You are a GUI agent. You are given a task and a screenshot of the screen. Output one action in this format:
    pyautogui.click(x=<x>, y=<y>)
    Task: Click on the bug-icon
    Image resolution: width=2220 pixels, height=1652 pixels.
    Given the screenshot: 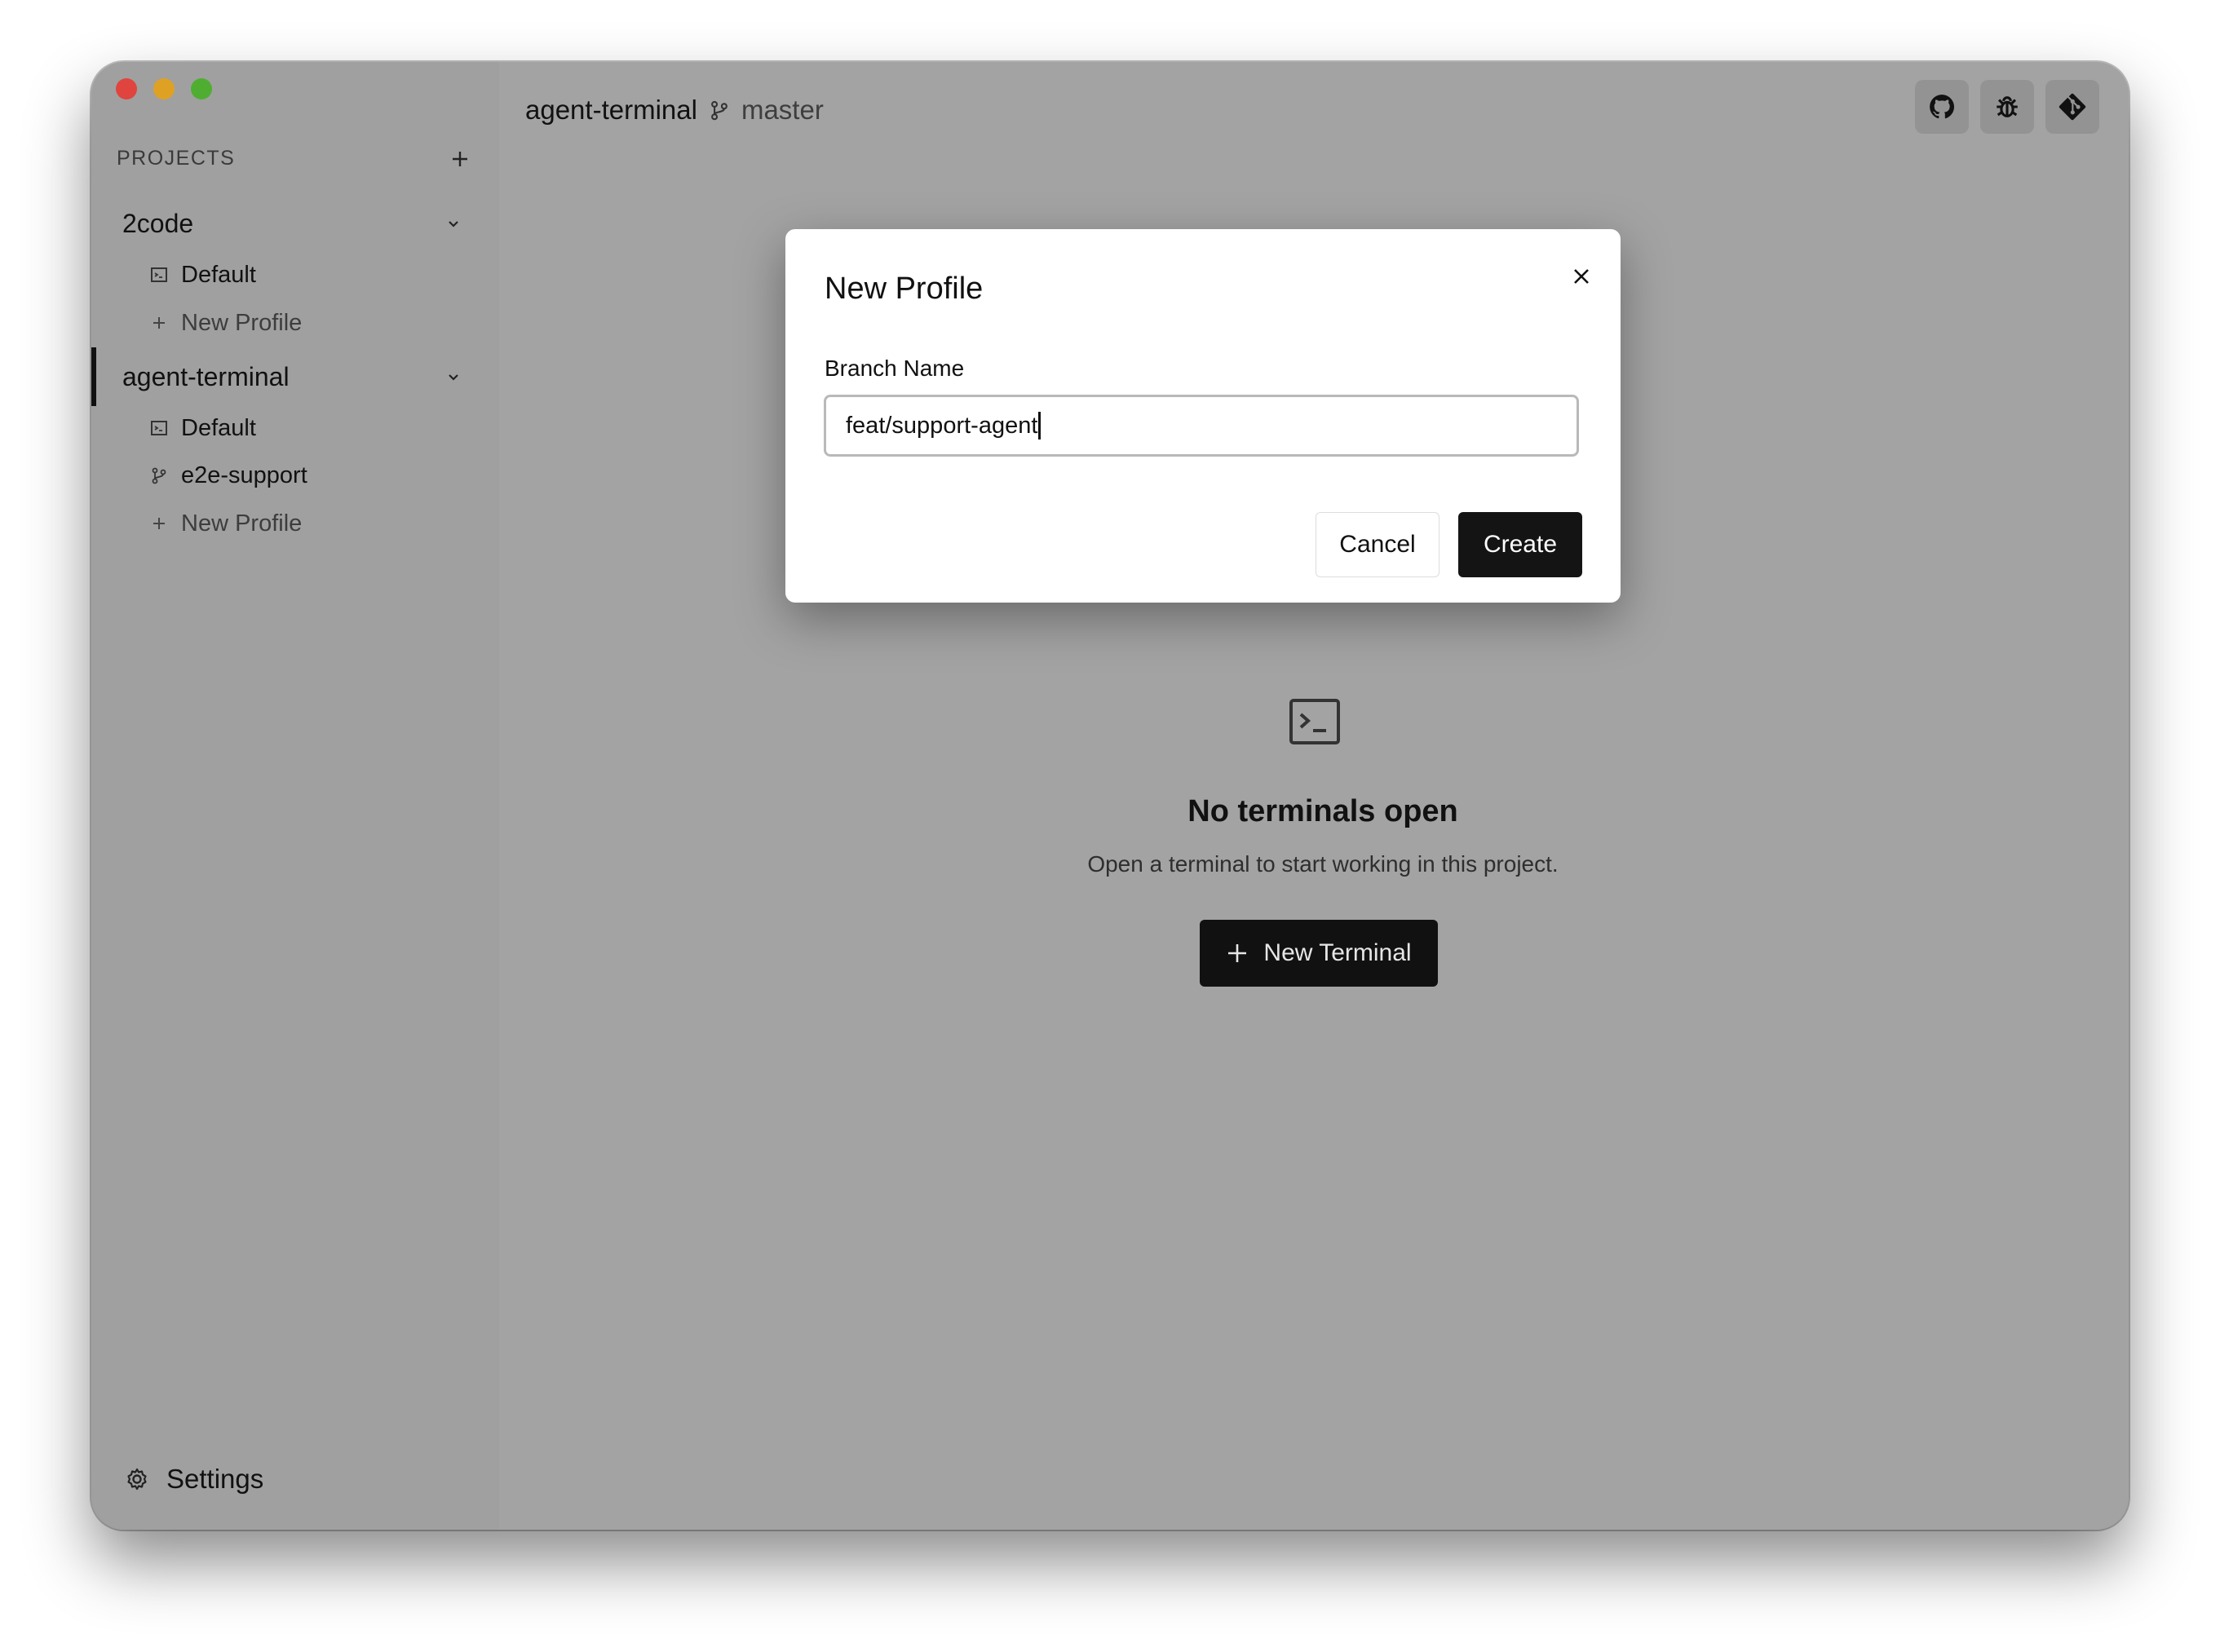 What is the action you would take?
    pyautogui.click(x=2007, y=107)
    